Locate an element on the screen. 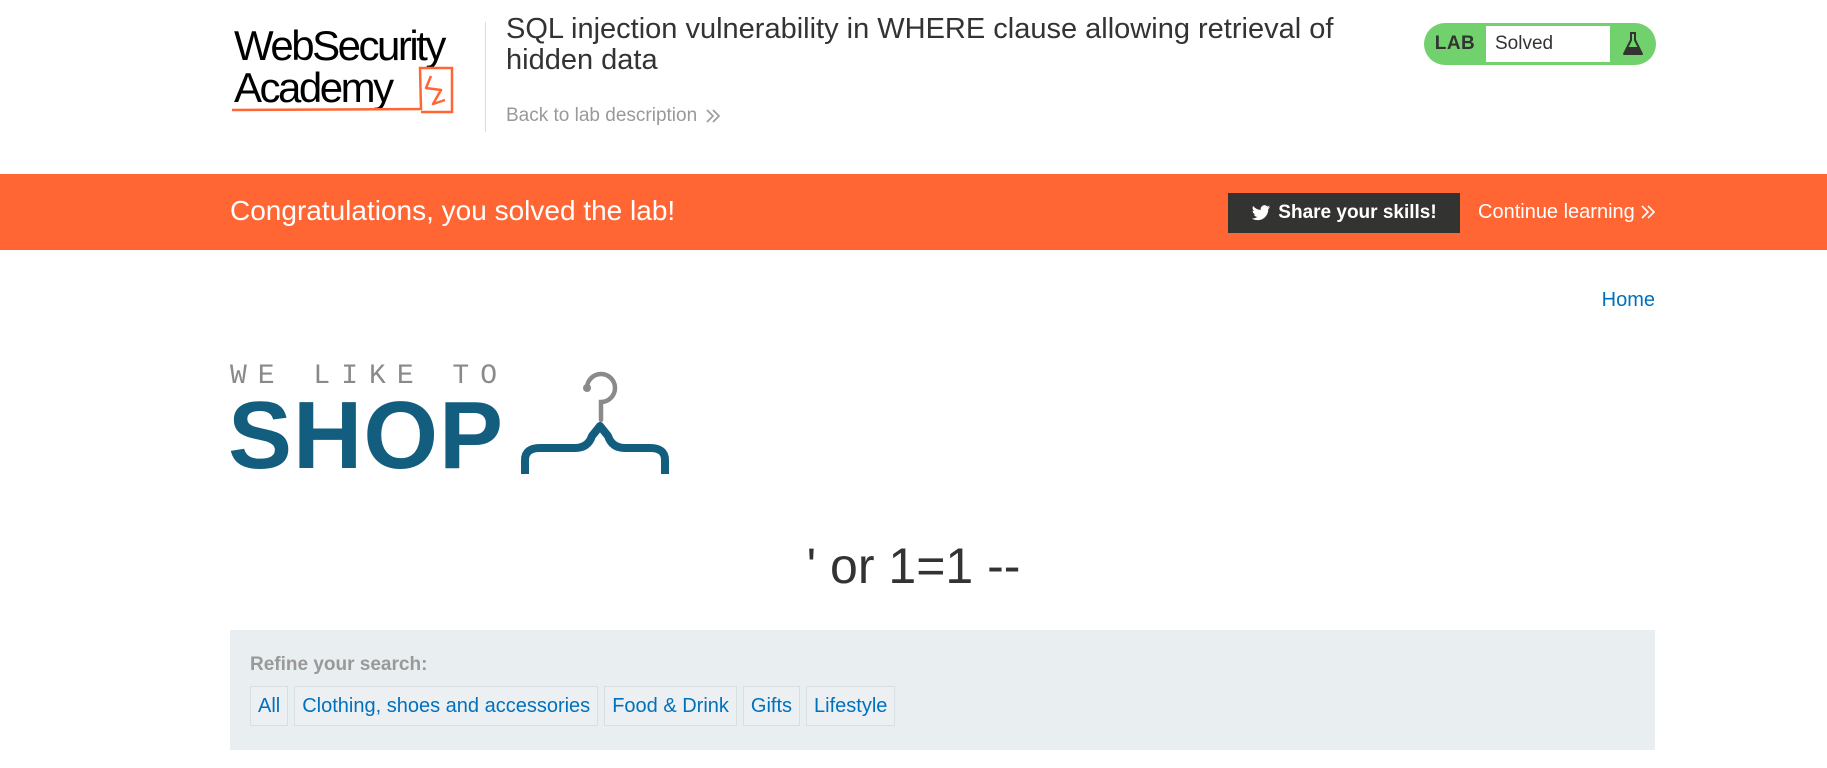 This screenshot has height=768, width=1827. share-your-skills-button: Share your skills! is located at coordinates (1344, 213).